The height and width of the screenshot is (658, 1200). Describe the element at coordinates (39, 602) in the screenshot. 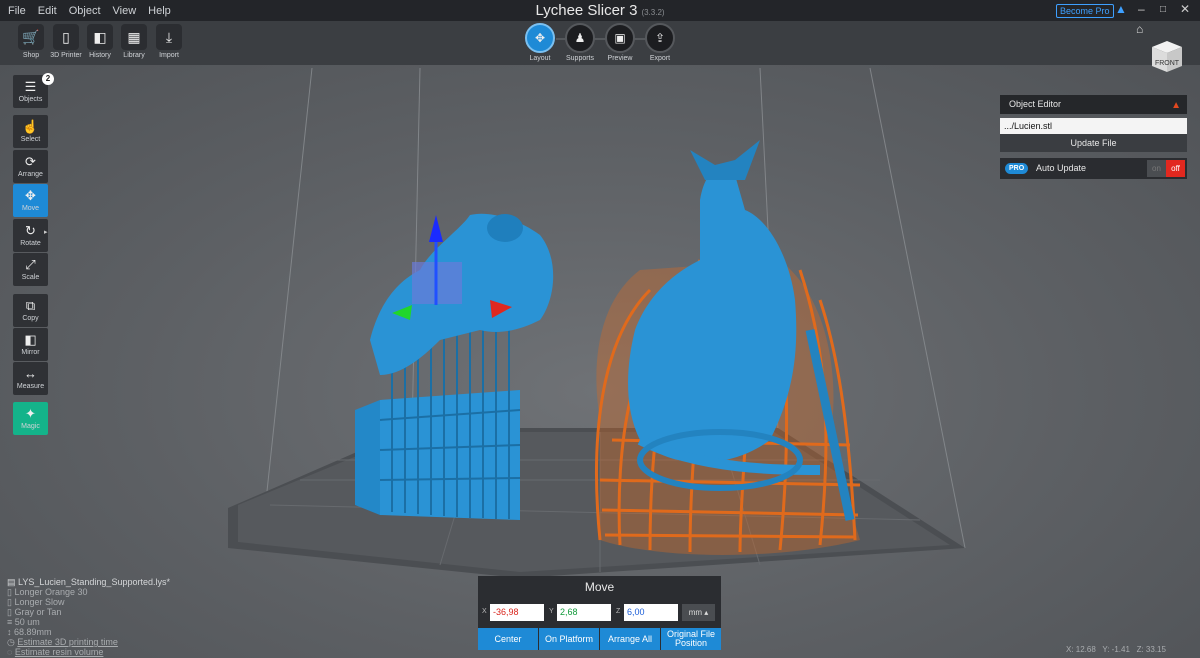

I see `profile-text: Longer Slow` at that location.